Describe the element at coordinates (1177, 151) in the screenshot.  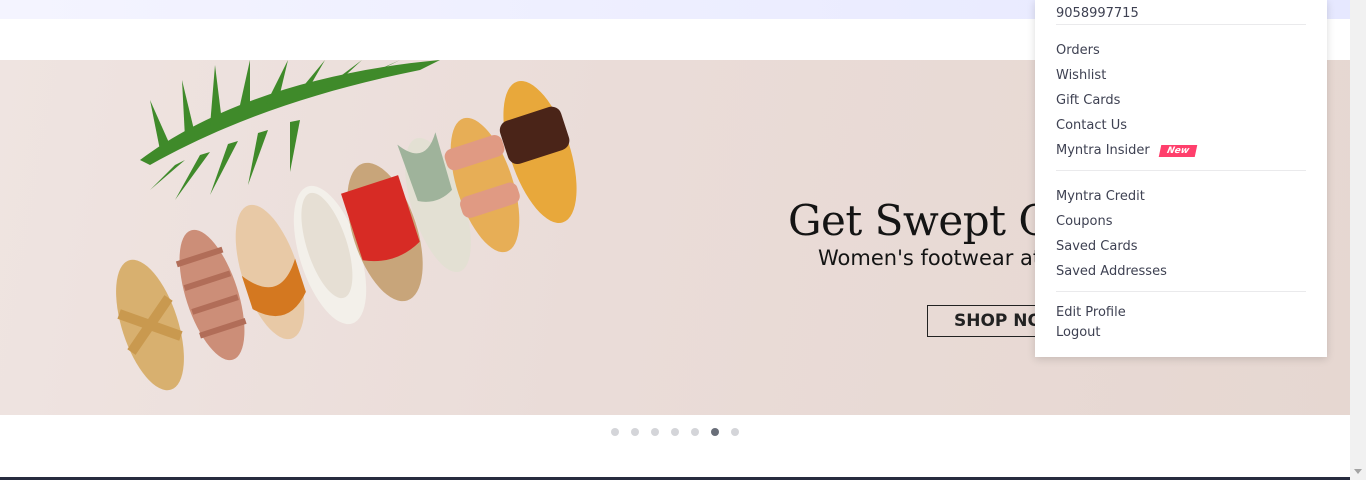
I see `new-badge: New` at that location.